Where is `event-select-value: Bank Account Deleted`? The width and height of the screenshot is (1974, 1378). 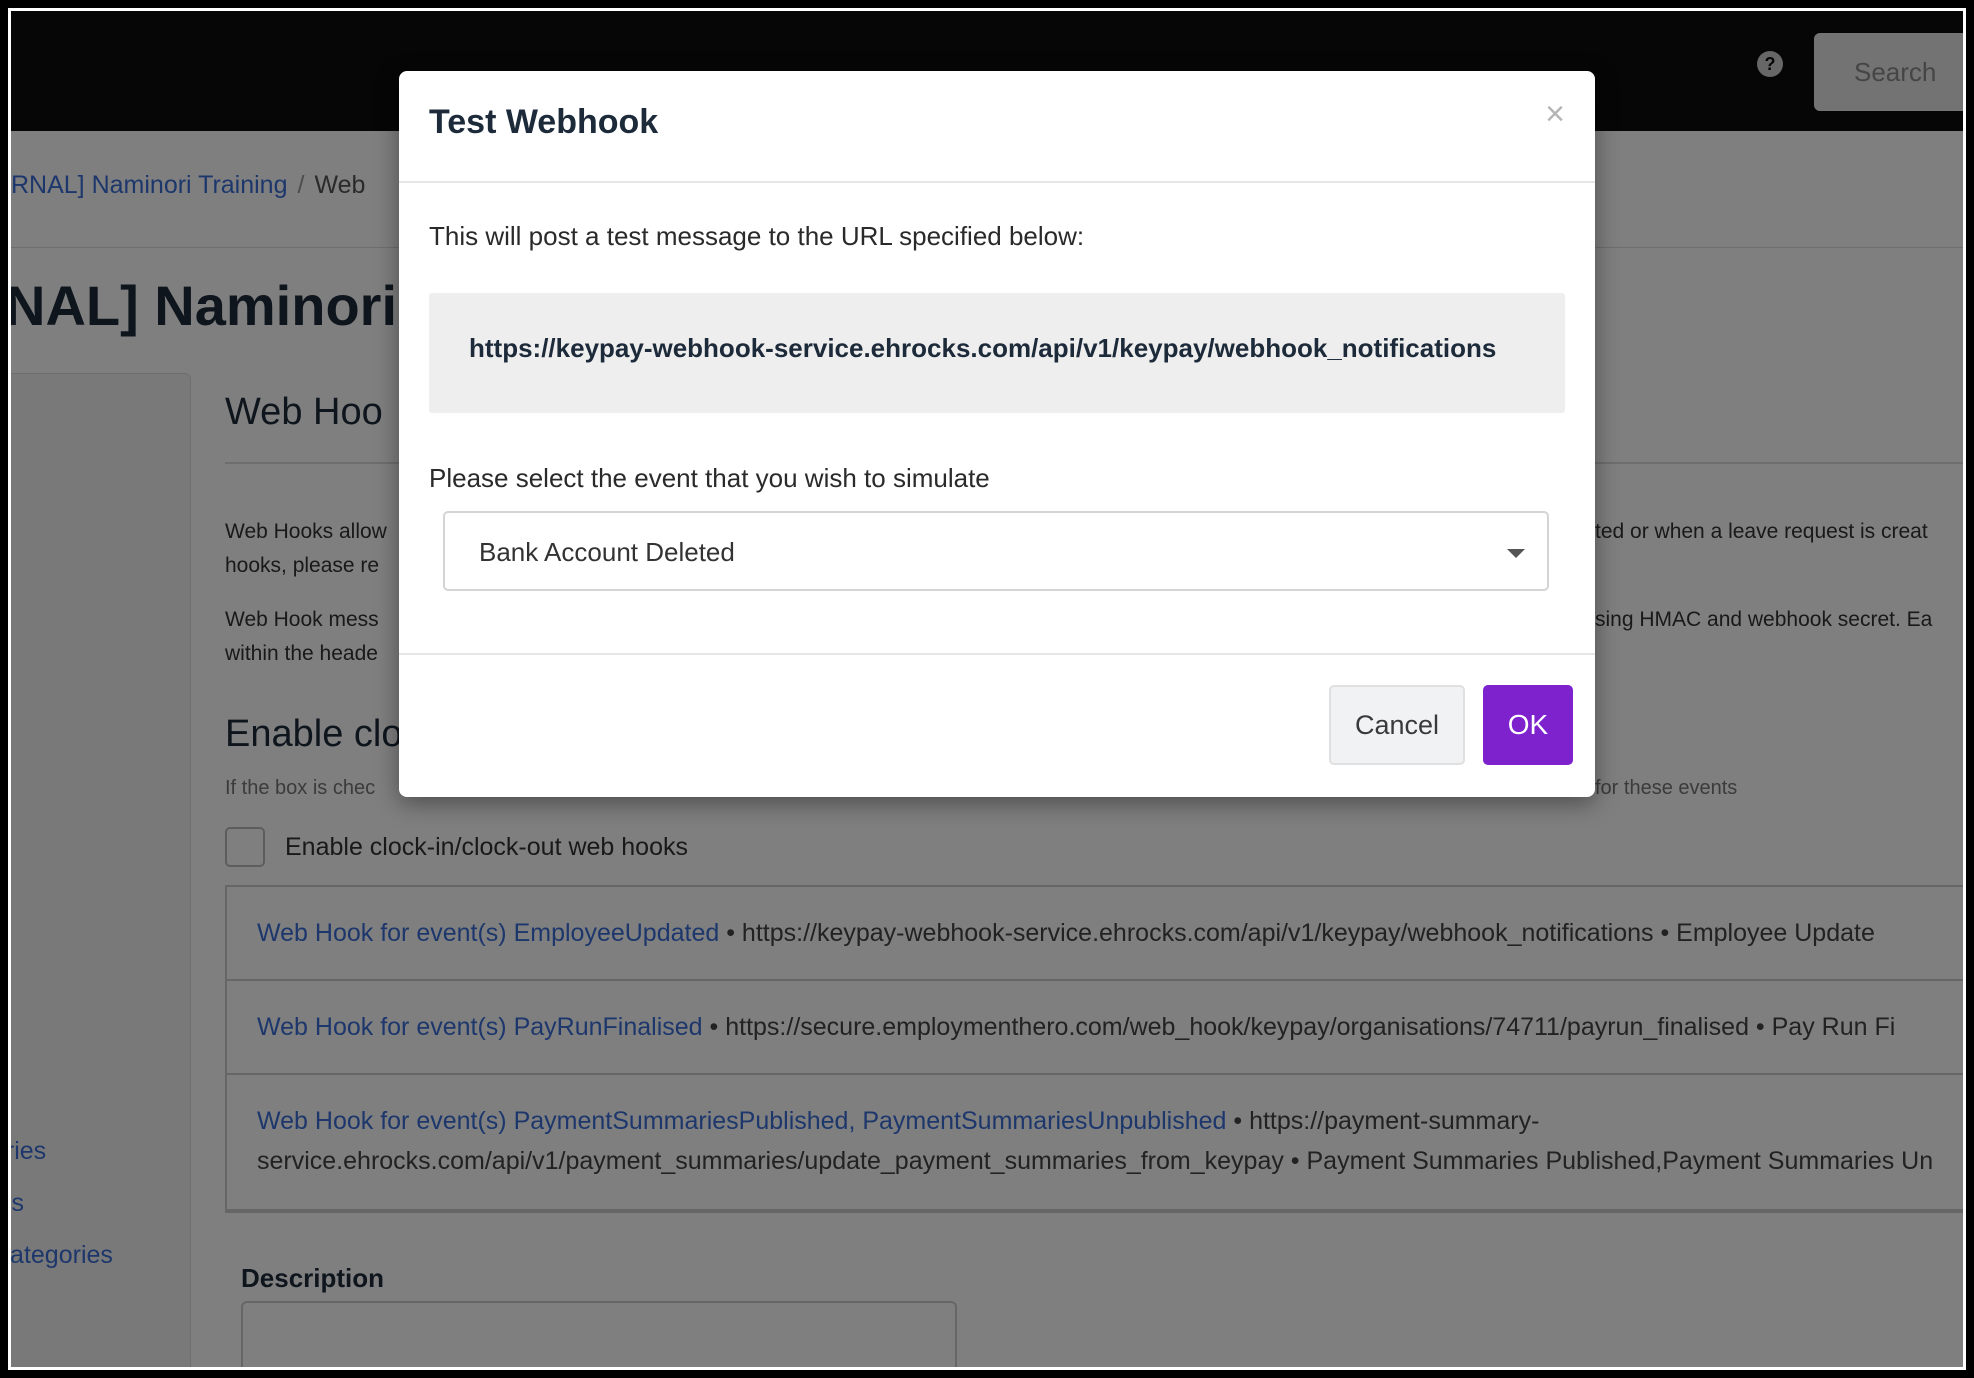 event-select-value: Bank Account Deleted is located at coordinates (607, 552).